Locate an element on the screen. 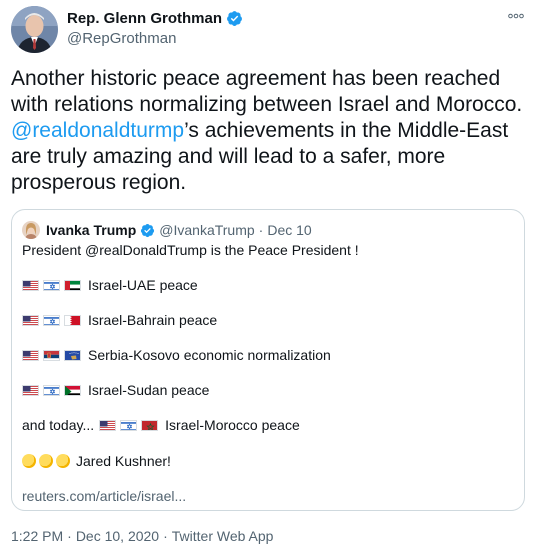  clap-emojis is located at coordinates (47, 461).